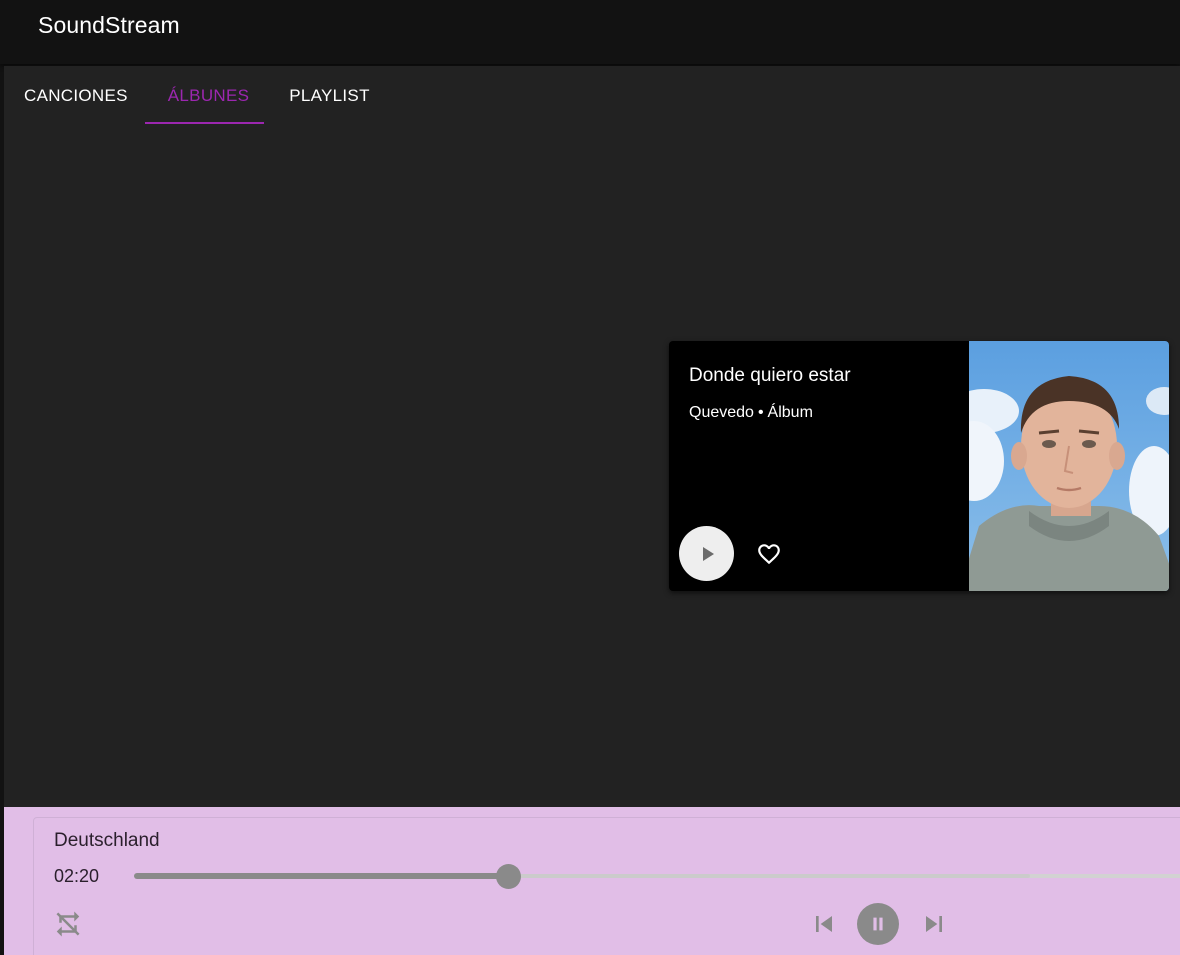 Image resolution: width=1180 pixels, height=955 pixels. What do you see at coordinates (107, 840) in the screenshot?
I see `now-playing-title: Deutschland` at bounding box center [107, 840].